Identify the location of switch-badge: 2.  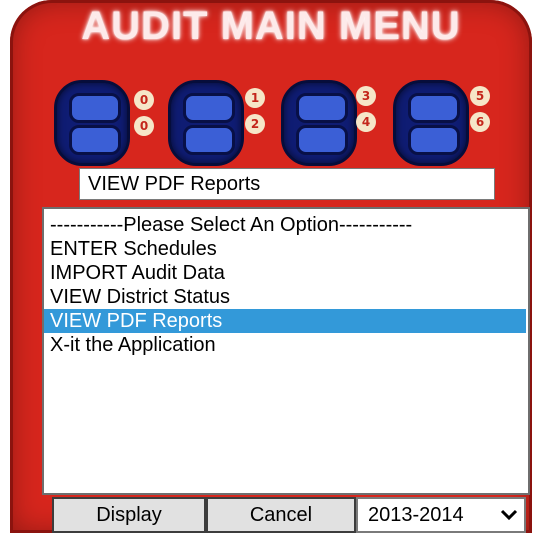
(255, 124).